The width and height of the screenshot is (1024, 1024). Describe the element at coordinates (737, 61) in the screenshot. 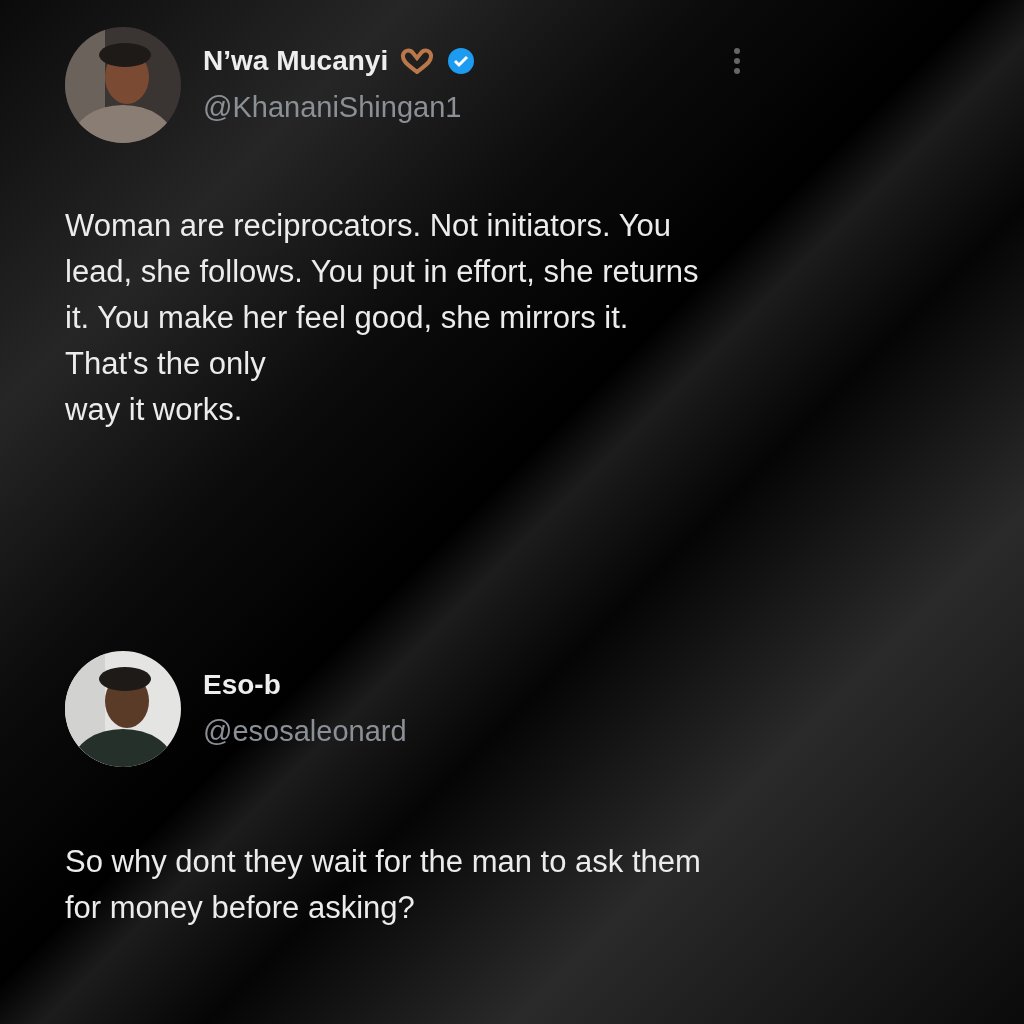

I see `more-options-icon` at that location.